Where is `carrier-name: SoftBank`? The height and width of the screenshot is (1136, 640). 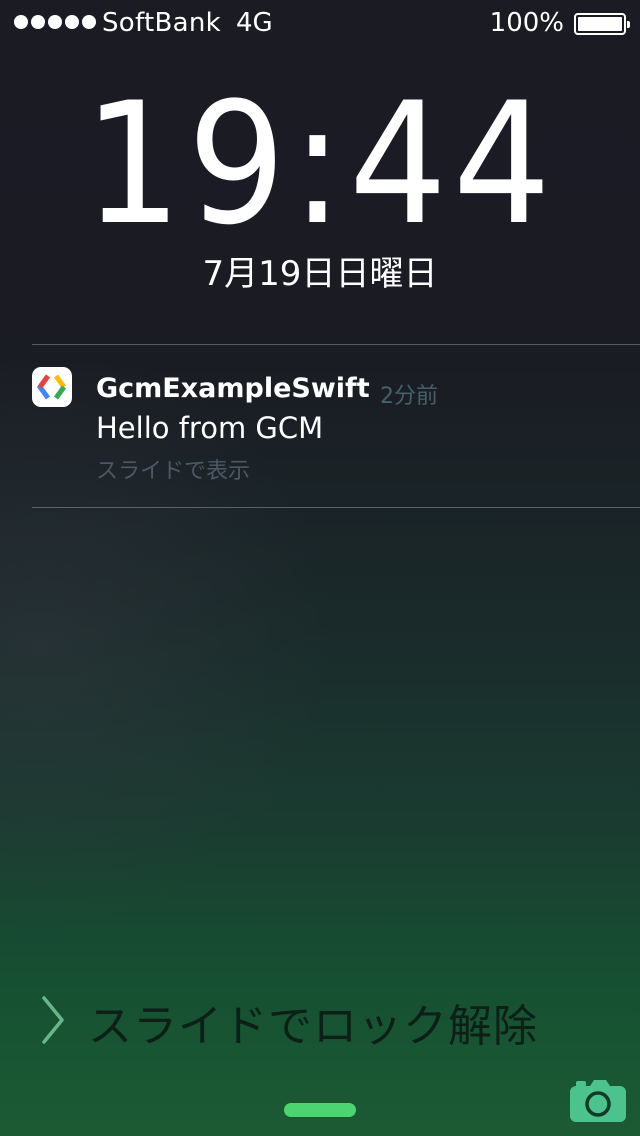
carrier-name: SoftBank is located at coordinates (162, 23).